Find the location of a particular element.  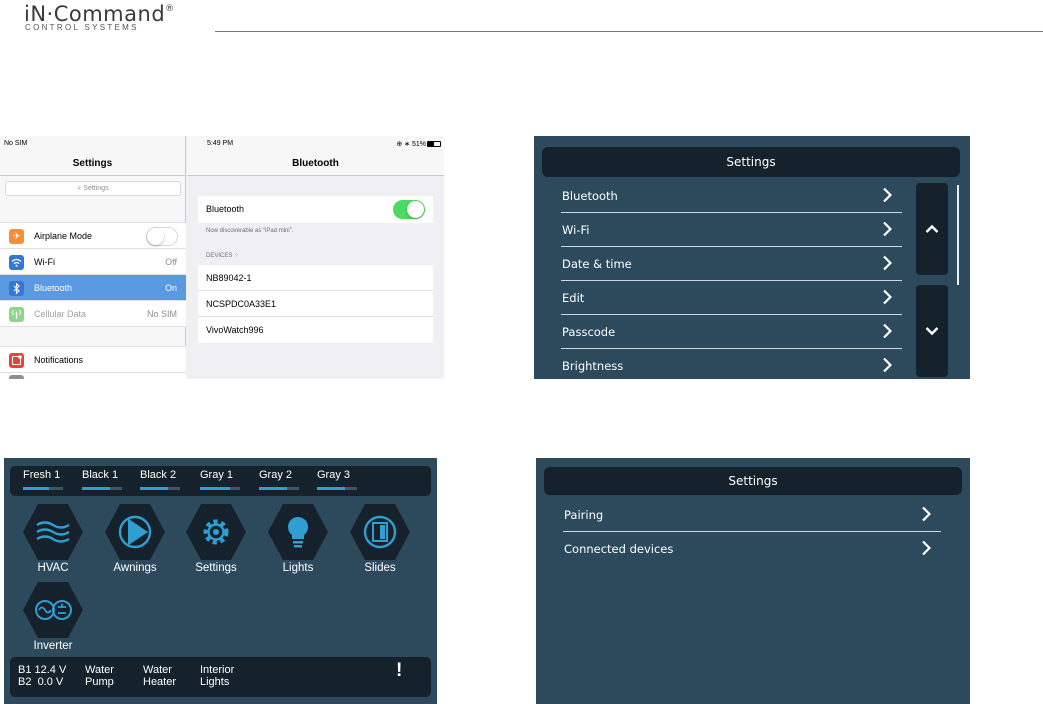

sidebar-item-notifications: Notifications is located at coordinates (93, 360).